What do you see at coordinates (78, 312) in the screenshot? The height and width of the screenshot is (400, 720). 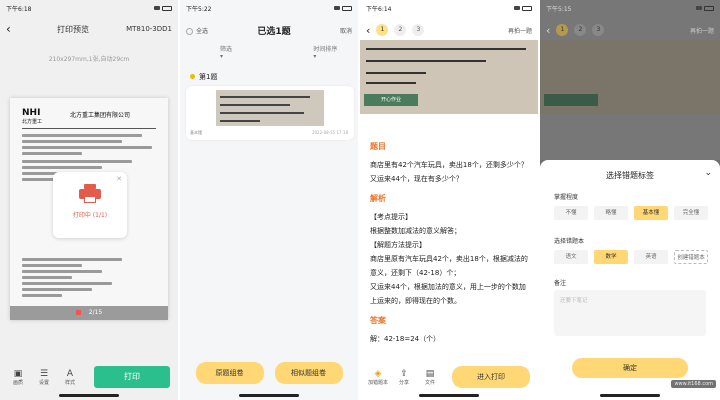 I see `page-marker-icon` at bounding box center [78, 312].